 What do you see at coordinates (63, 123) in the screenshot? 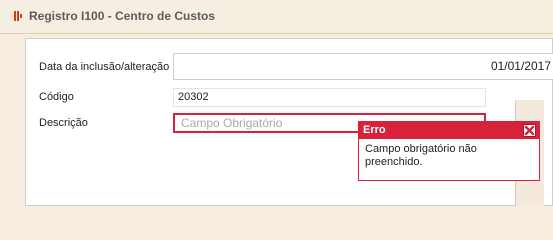
I see `description-label: Descrição` at bounding box center [63, 123].